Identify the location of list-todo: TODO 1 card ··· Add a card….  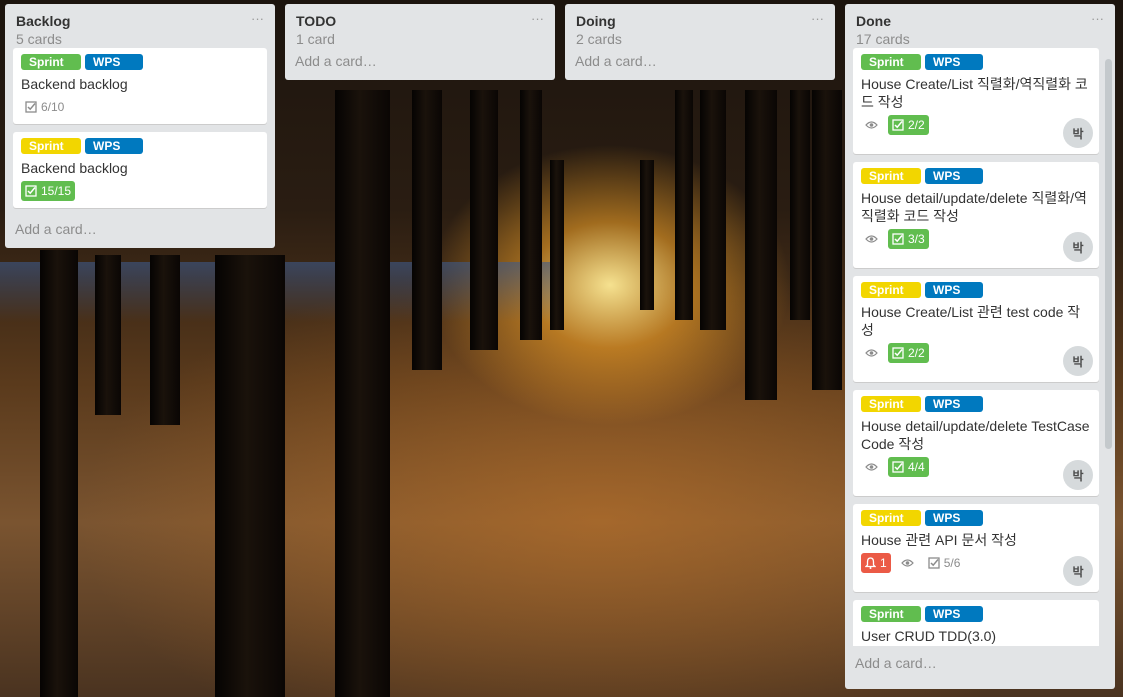
(420, 42).